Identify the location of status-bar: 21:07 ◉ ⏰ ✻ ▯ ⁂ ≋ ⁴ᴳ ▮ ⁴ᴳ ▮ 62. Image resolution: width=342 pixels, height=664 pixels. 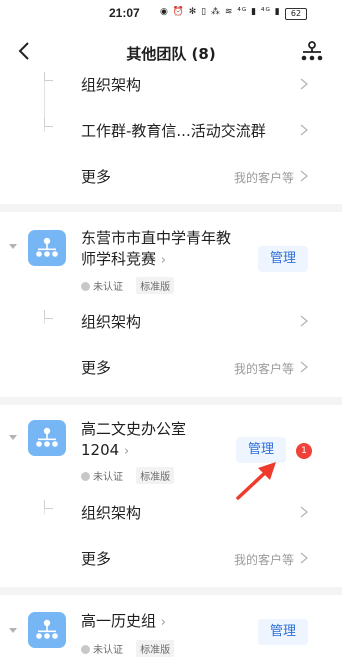
(171, 14).